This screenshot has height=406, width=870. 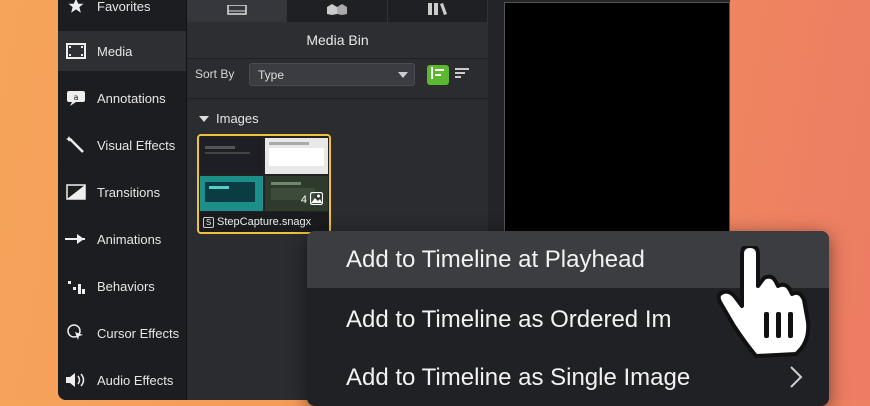 What do you see at coordinates (115, 51) in the screenshot?
I see `sidebar-item-label: Media` at bounding box center [115, 51].